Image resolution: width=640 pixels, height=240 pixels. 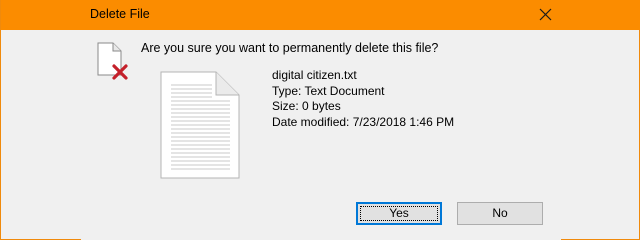 I want to click on yes-button-label: Yes, so click(x=399, y=213).